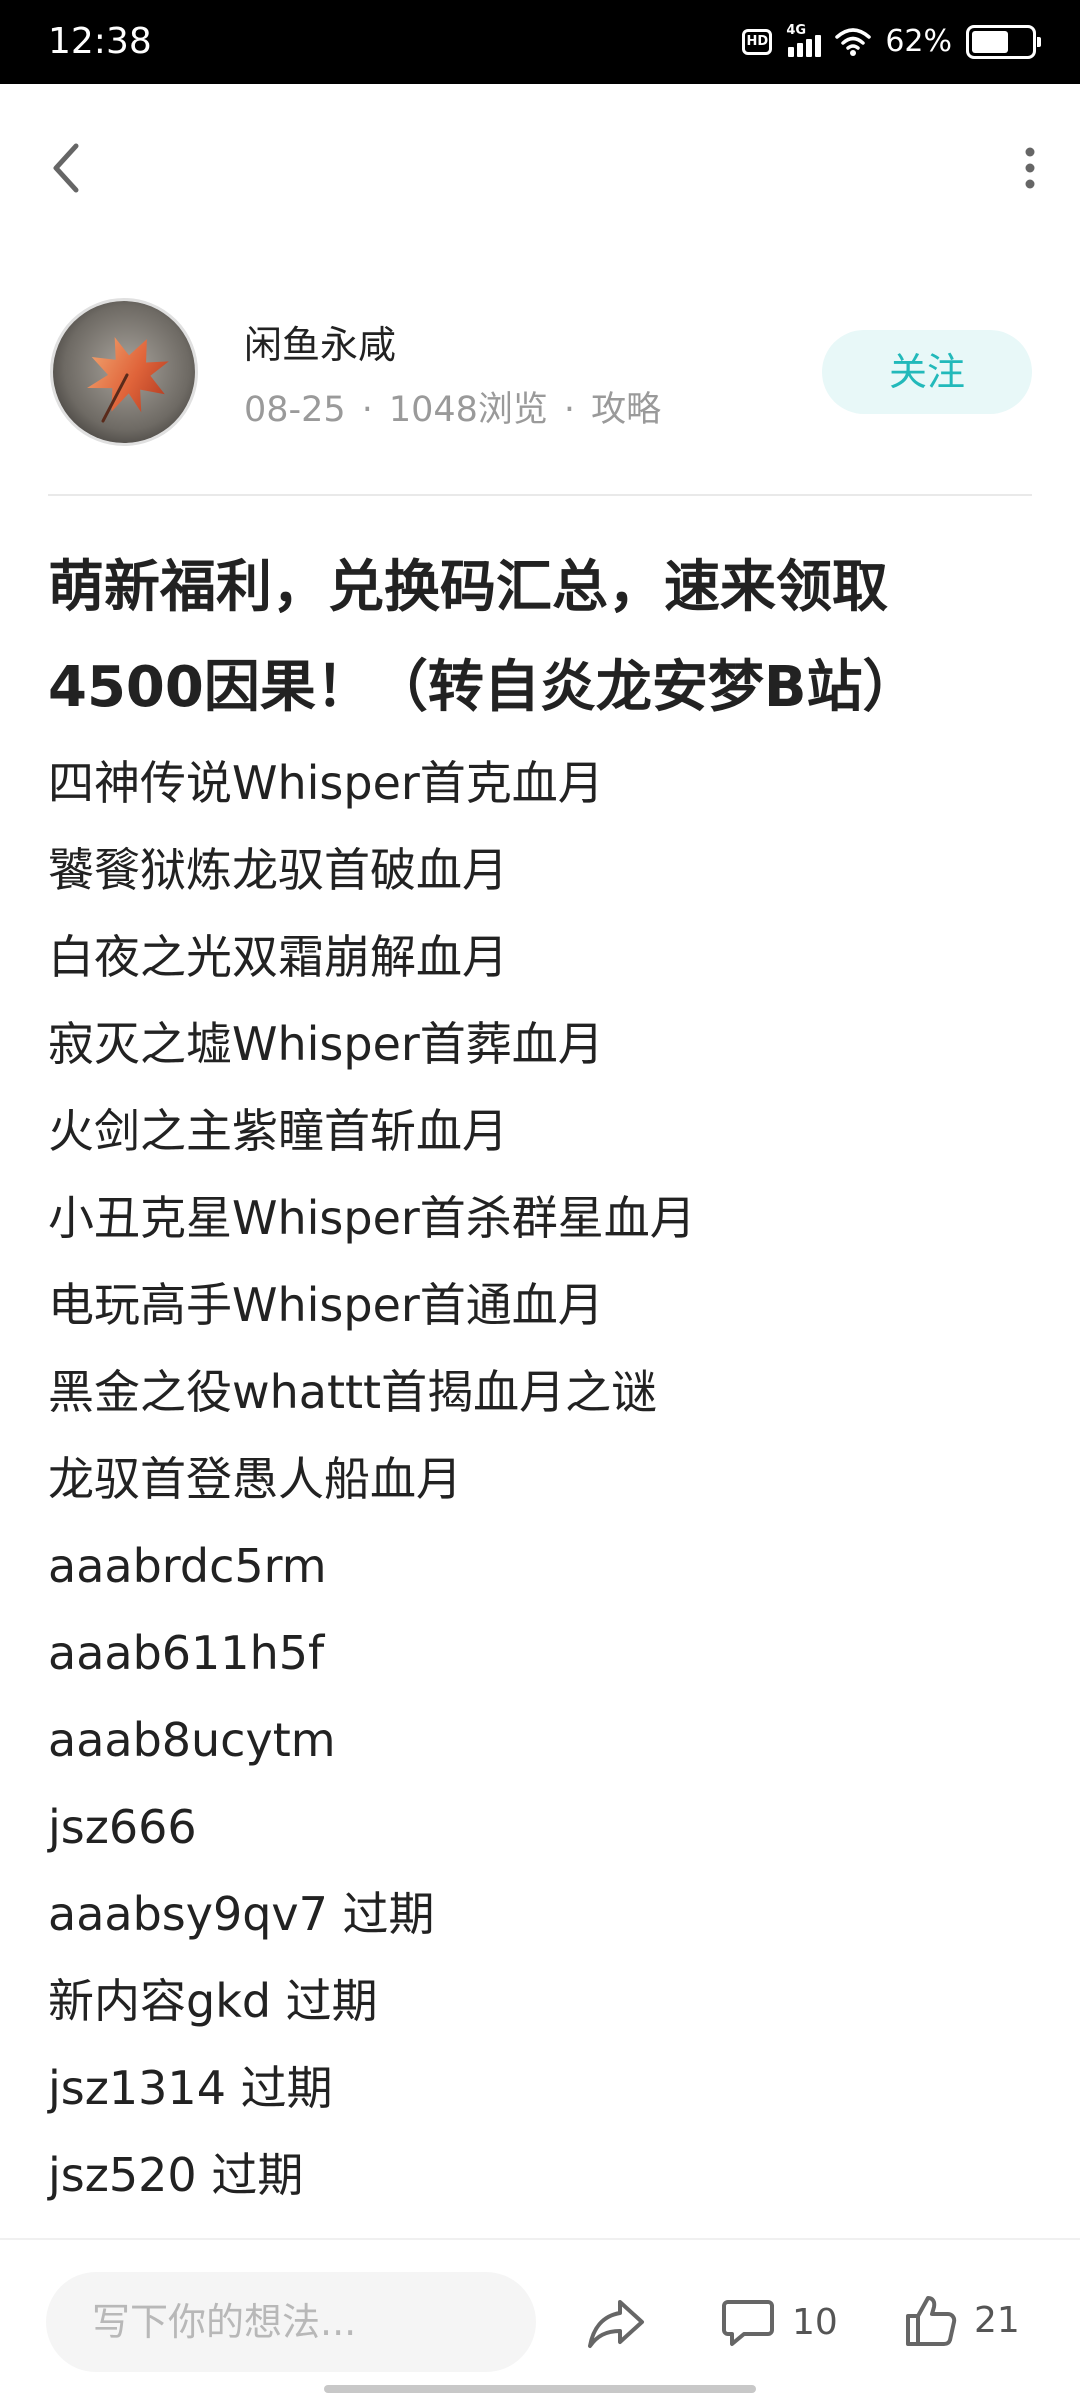 The width and height of the screenshot is (1080, 2400). What do you see at coordinates (186, 1653) in the screenshot?
I see `content-line: aaab611h5f` at bounding box center [186, 1653].